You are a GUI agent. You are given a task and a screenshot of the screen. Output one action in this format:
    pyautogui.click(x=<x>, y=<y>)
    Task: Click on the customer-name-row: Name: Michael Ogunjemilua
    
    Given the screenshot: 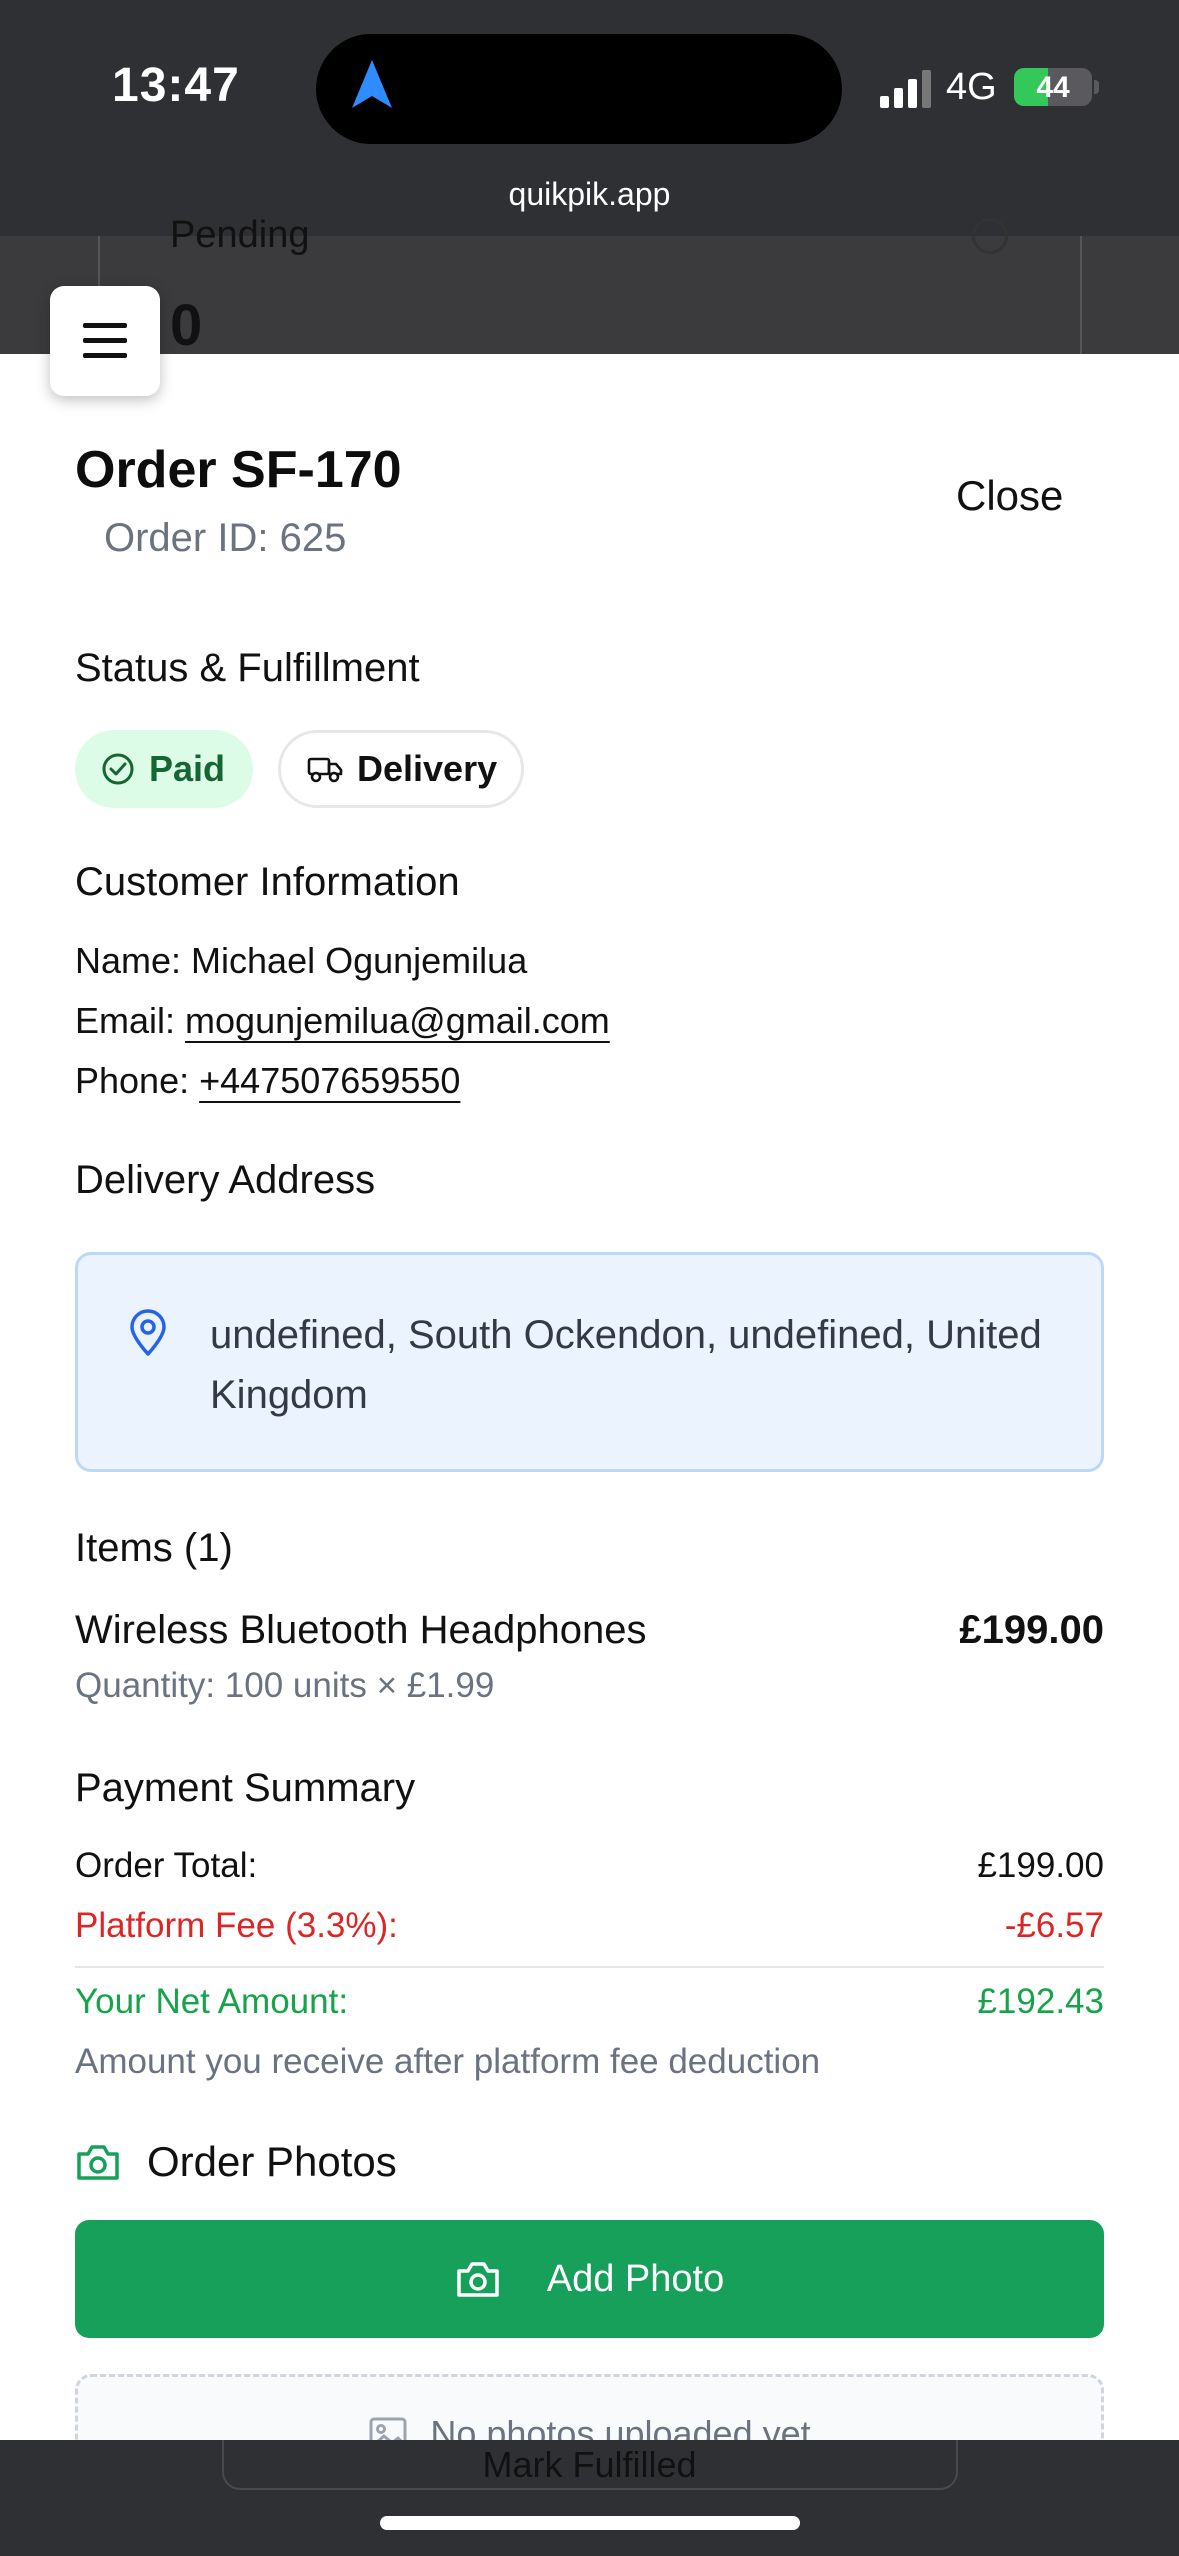 What is the action you would take?
    pyautogui.click(x=301, y=961)
    